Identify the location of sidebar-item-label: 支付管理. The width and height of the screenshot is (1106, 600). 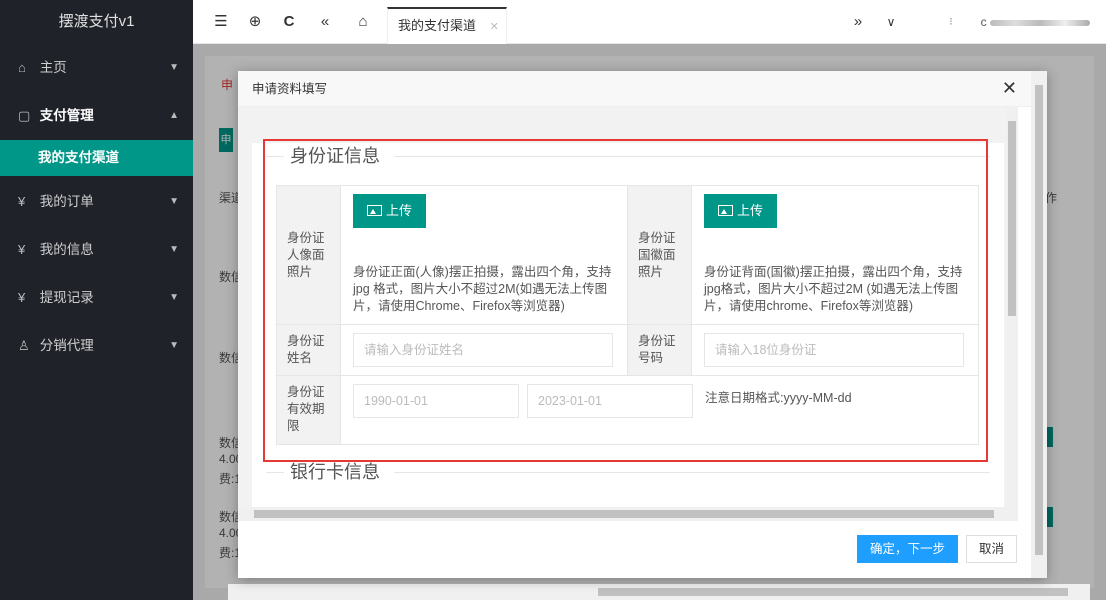
(66, 115).